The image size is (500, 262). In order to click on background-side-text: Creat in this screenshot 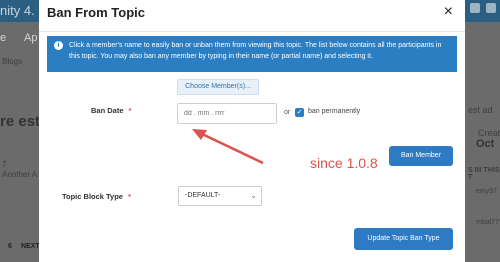, I will do `click(489, 133)`.